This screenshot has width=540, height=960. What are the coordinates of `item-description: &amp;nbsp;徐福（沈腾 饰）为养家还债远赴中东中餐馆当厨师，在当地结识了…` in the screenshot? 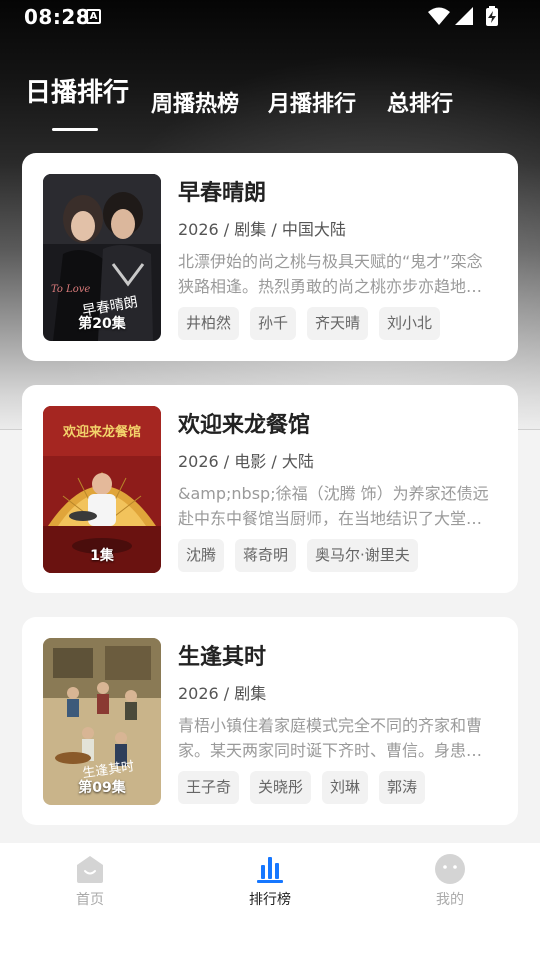 It's located at (333, 506).